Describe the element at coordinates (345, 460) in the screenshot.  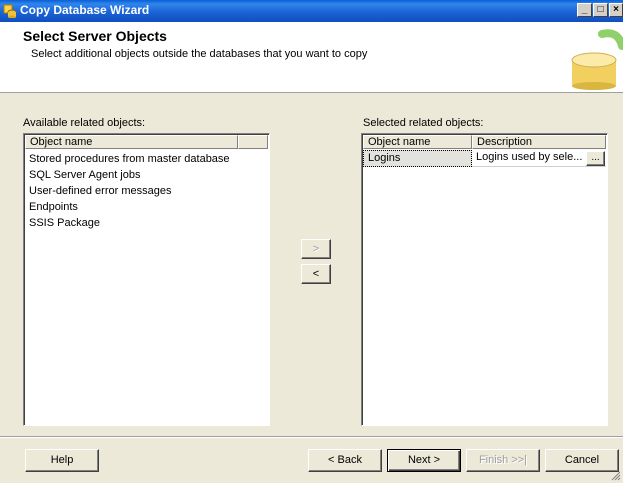
I see `back-button: < Back` at that location.